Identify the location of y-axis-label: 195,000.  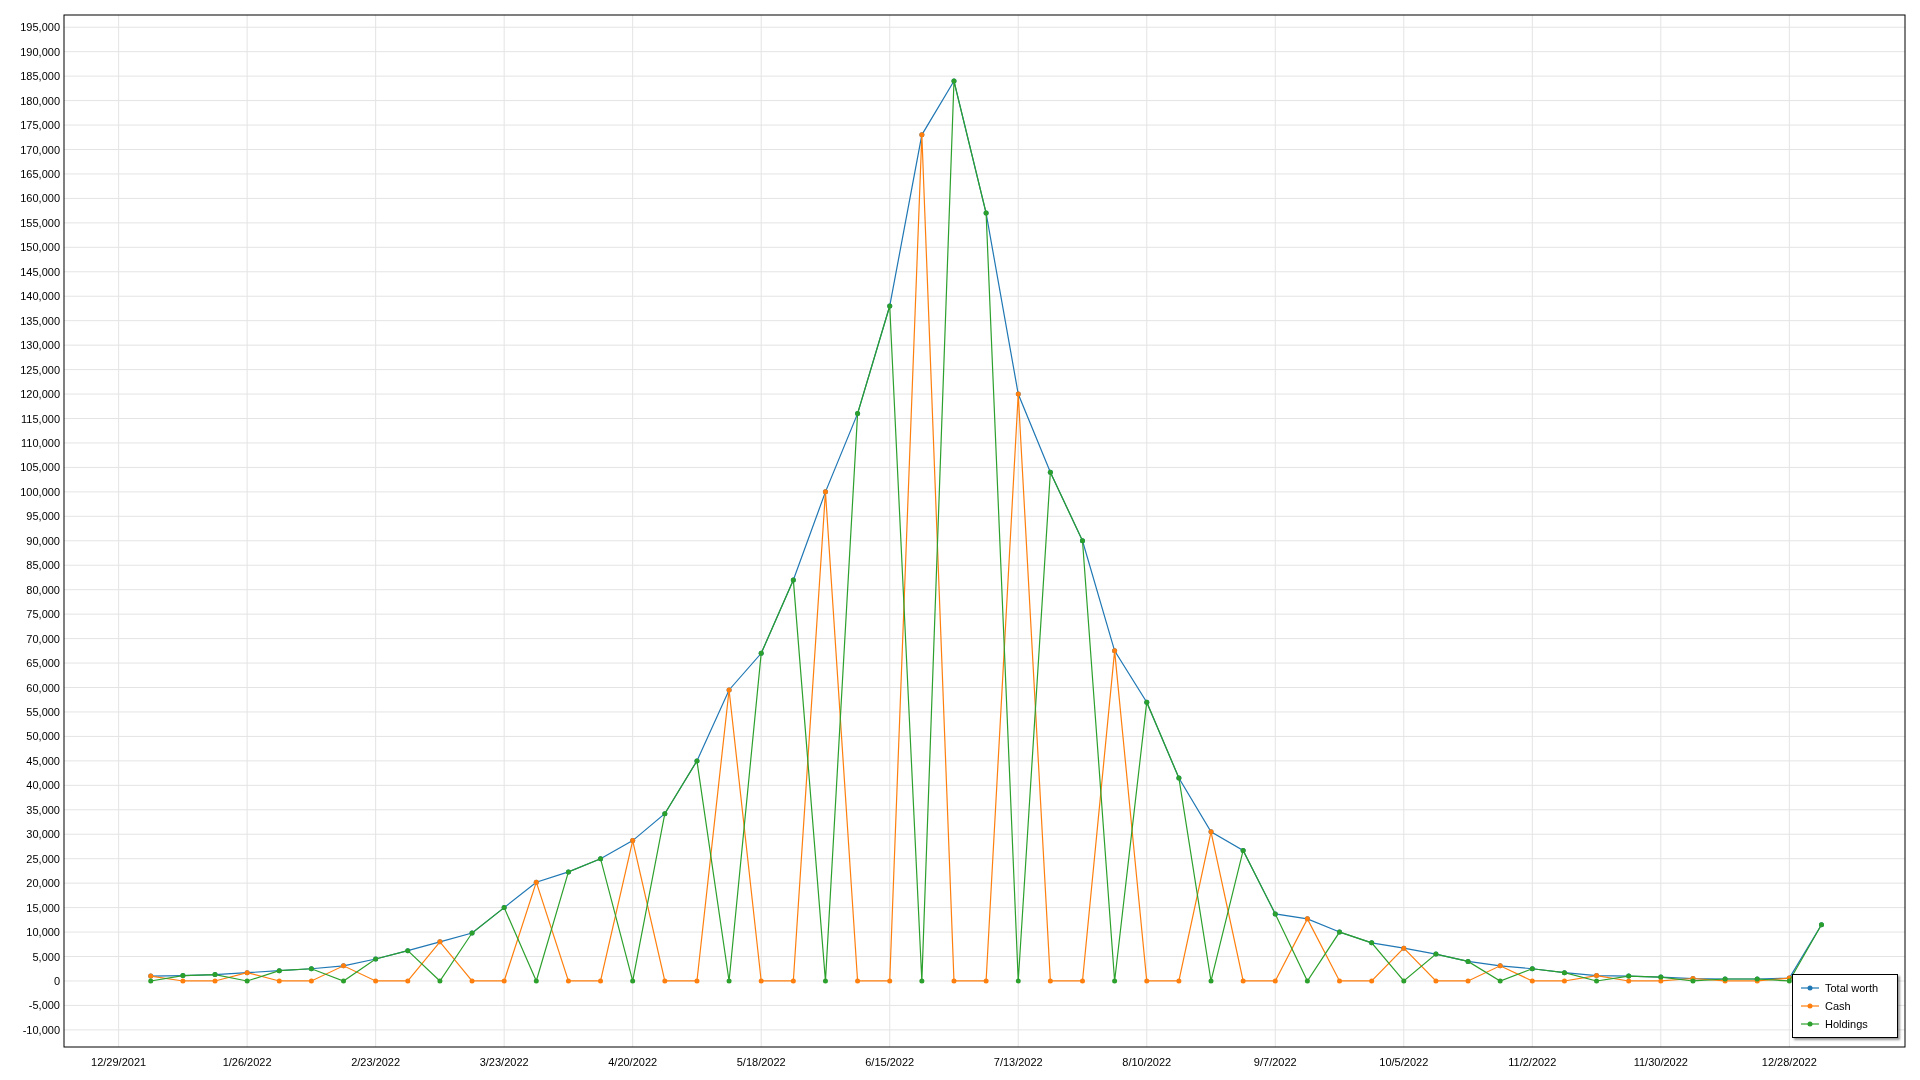
(40, 27).